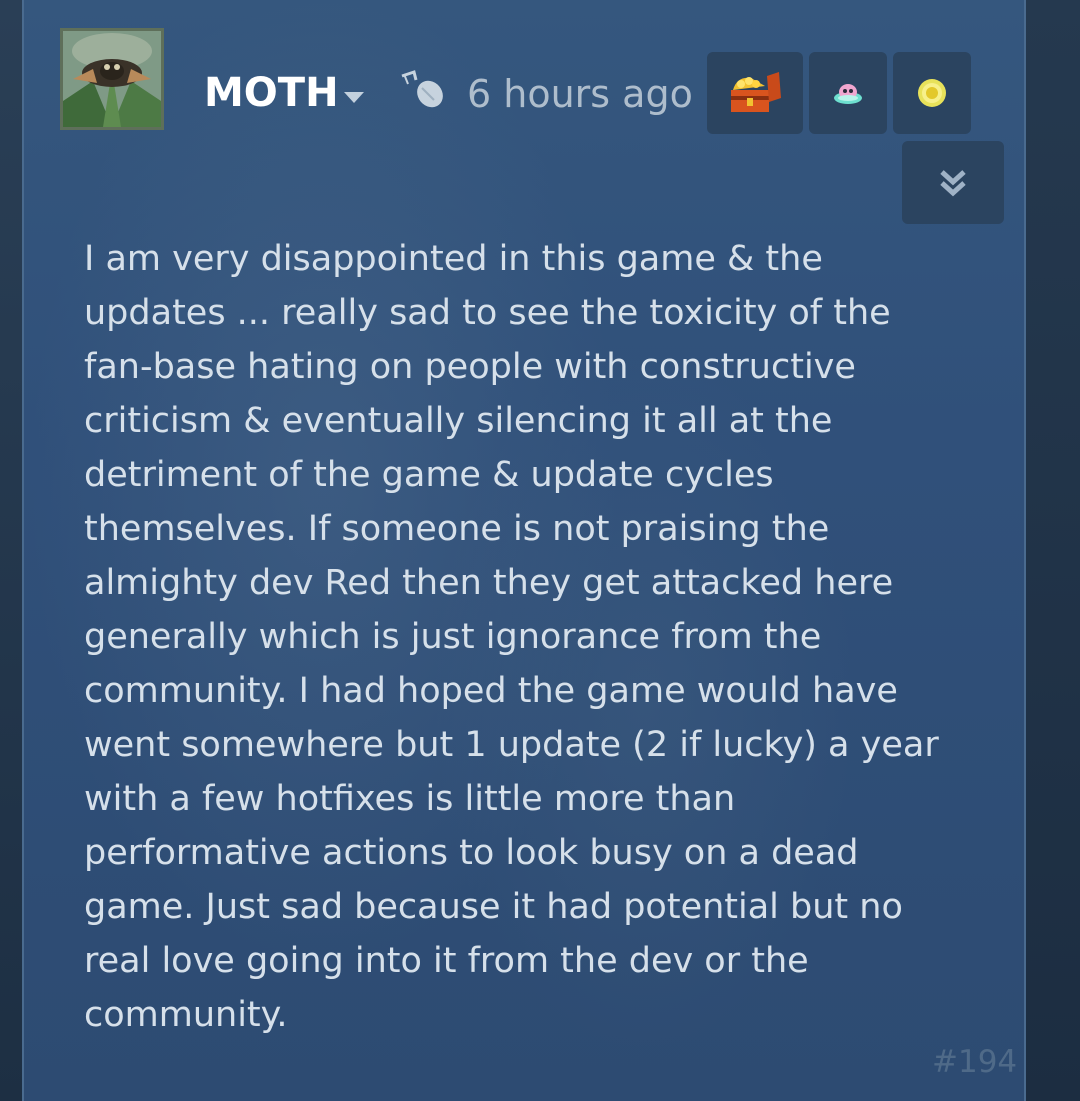 Image resolution: width=1080 pixels, height=1101 pixels. I want to click on mouse-icon, so click(422, 90).